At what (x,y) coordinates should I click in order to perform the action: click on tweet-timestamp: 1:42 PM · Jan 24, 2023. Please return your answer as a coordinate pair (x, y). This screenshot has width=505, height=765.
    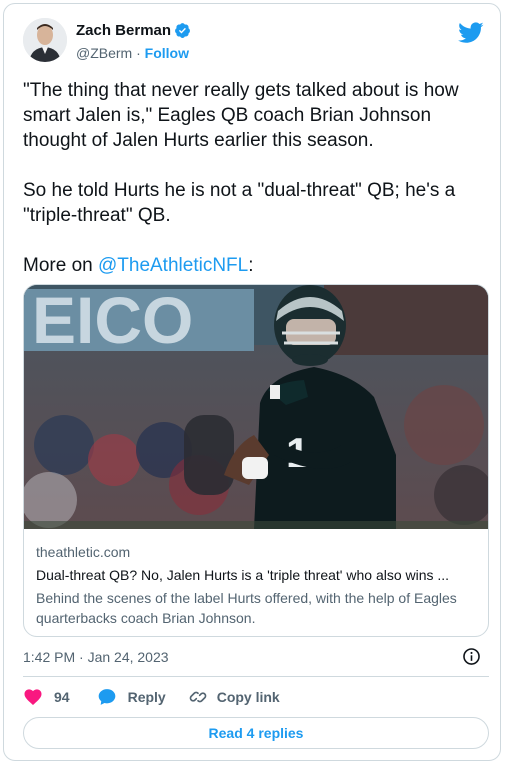
    Looking at the image, I should click on (96, 657).